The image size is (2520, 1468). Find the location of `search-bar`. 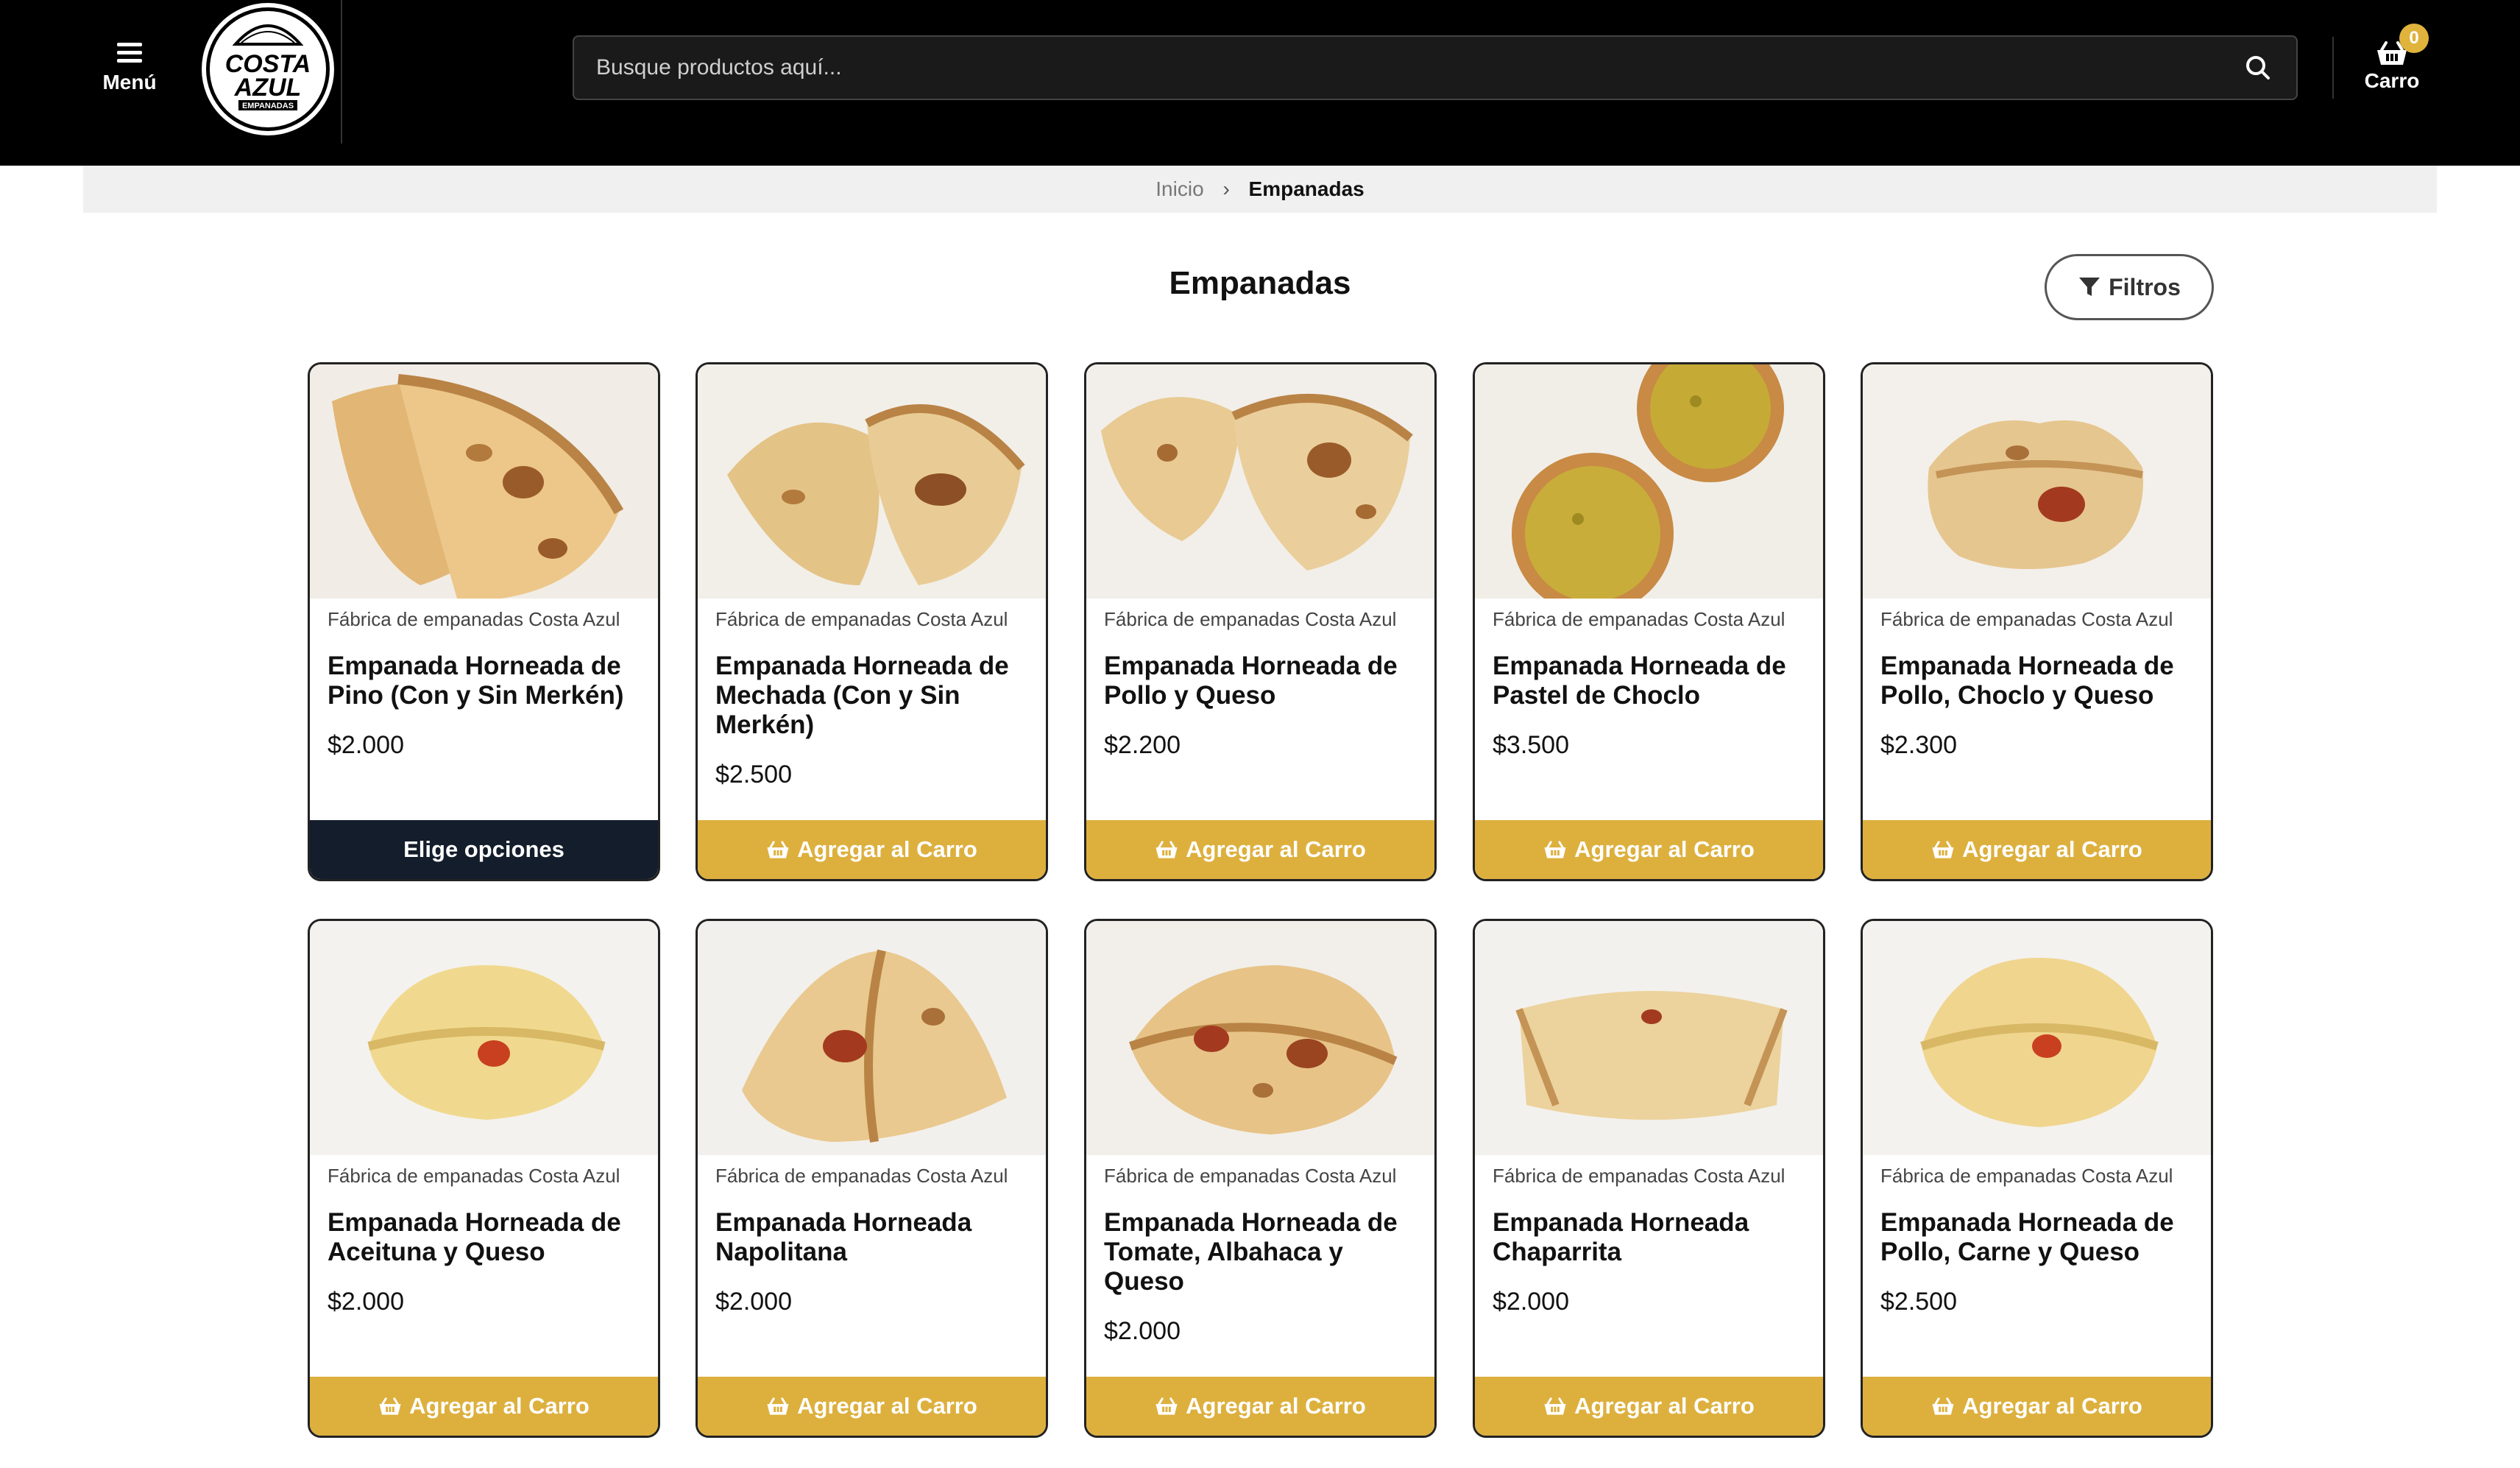

search-bar is located at coordinates (1436, 67).